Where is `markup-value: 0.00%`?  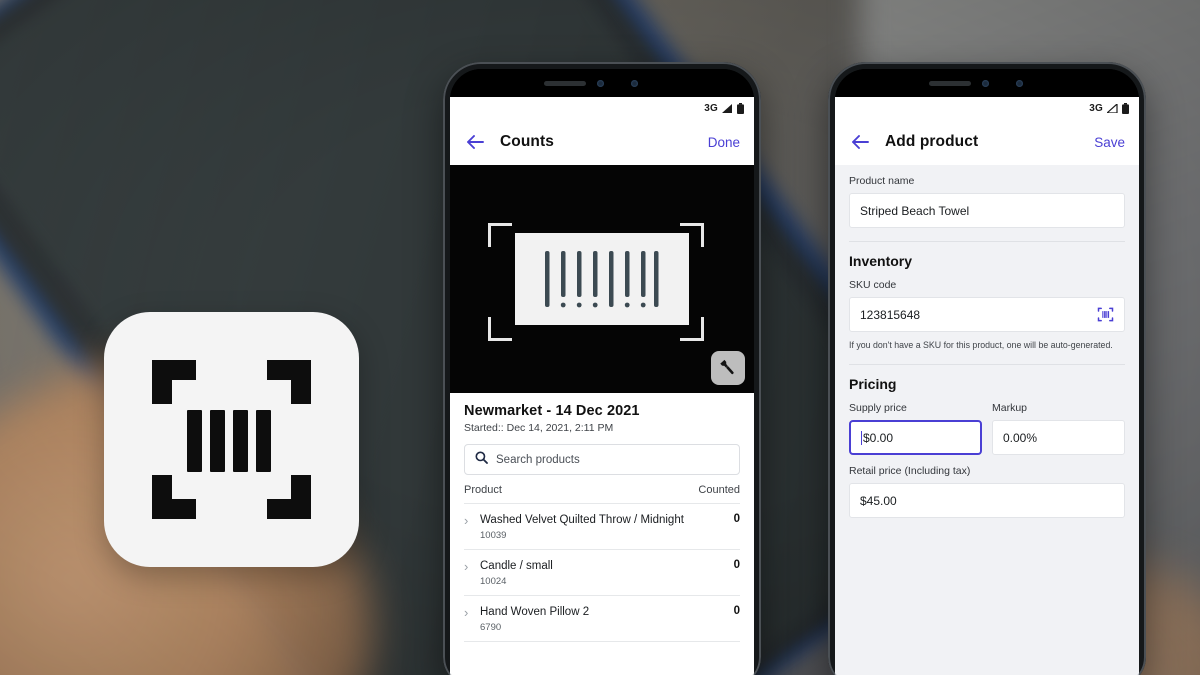 markup-value: 0.00% is located at coordinates (1020, 437).